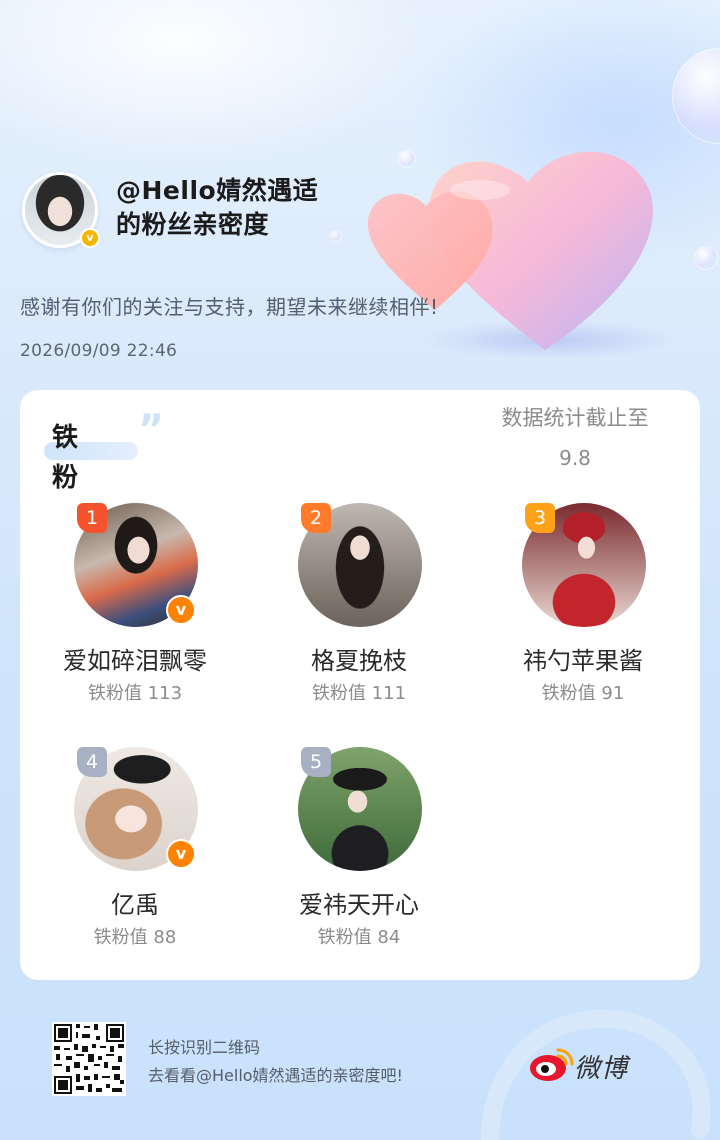 This screenshot has width=720, height=1140. I want to click on brand-name: 微博, so click(601, 1069).